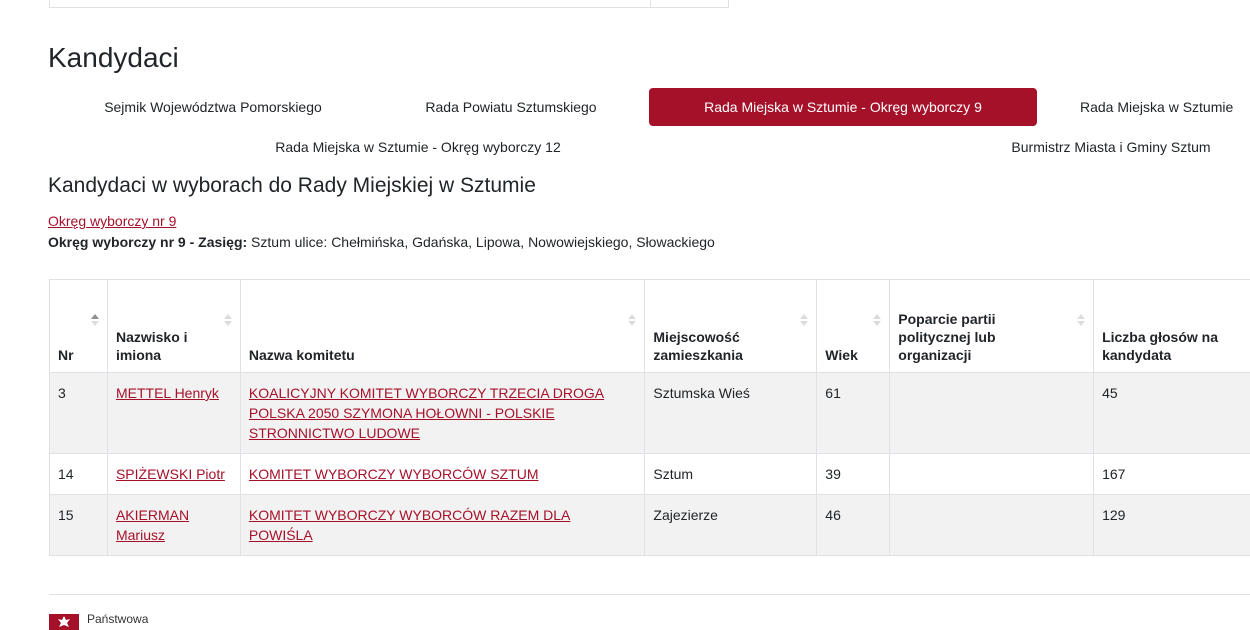 Image resolution: width=1250 pixels, height=630 pixels. Describe the element at coordinates (511, 107) in the screenshot. I see `tab-rada-powiatu: Rada Powiatu Sztumskiego` at that location.